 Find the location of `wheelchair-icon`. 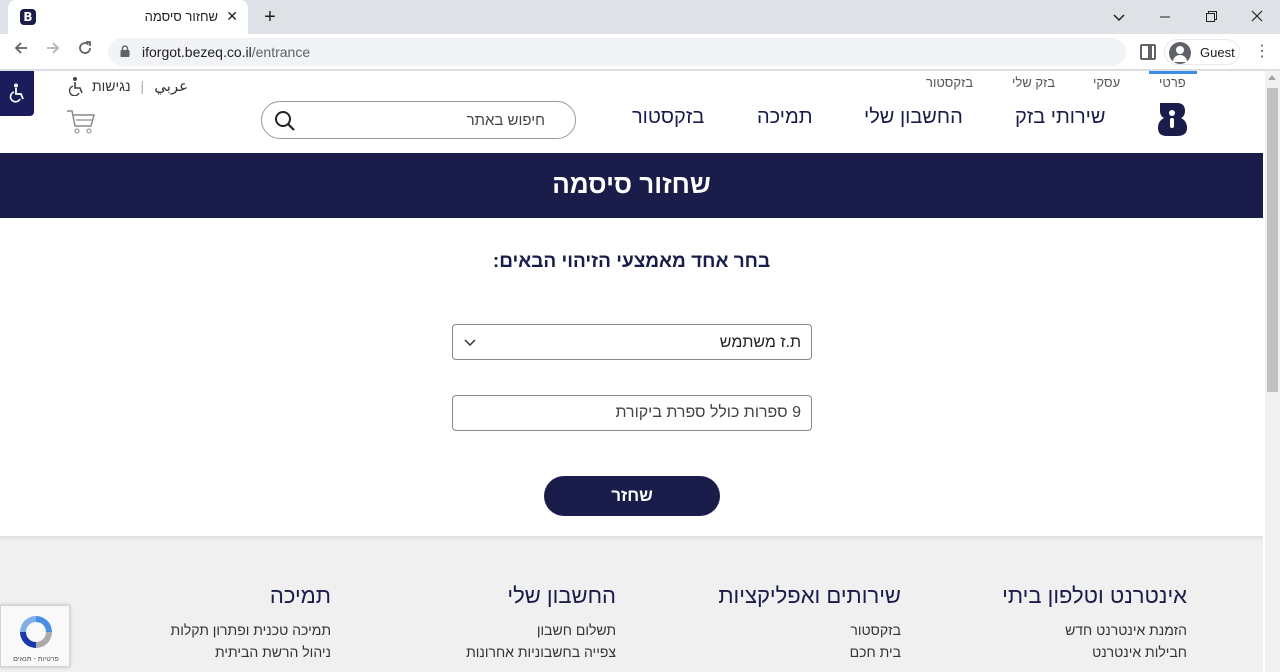

wheelchair-icon is located at coordinates (16, 93).